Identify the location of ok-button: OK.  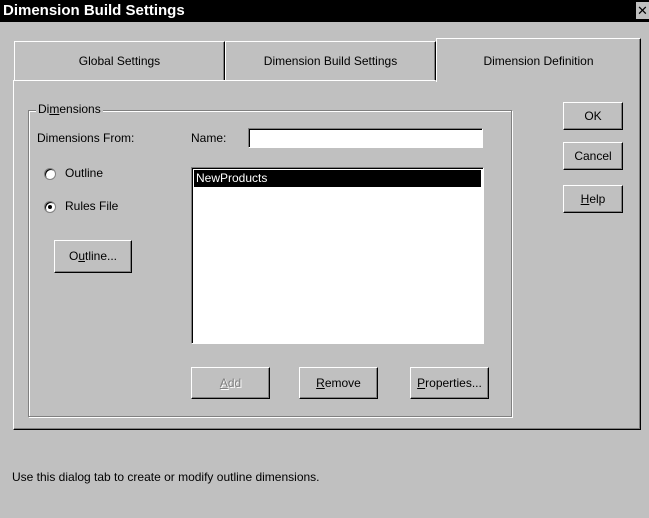
(593, 116).